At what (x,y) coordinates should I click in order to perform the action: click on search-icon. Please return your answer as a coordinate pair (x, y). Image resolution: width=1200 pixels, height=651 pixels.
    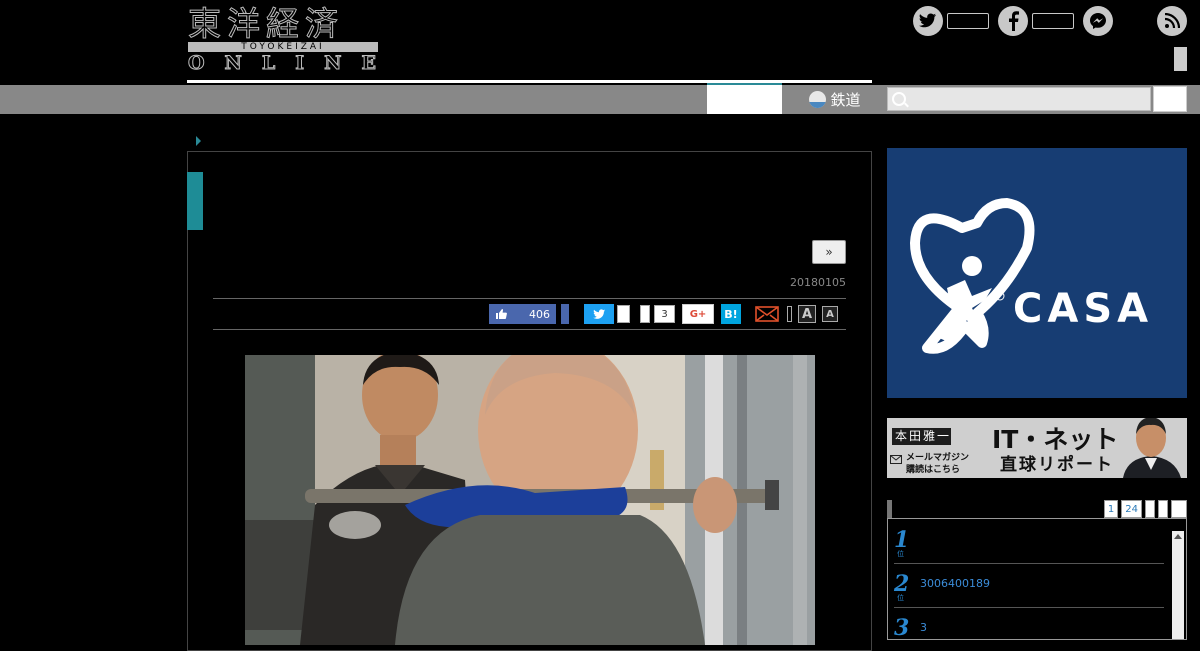
    Looking at the image, I should click on (899, 99).